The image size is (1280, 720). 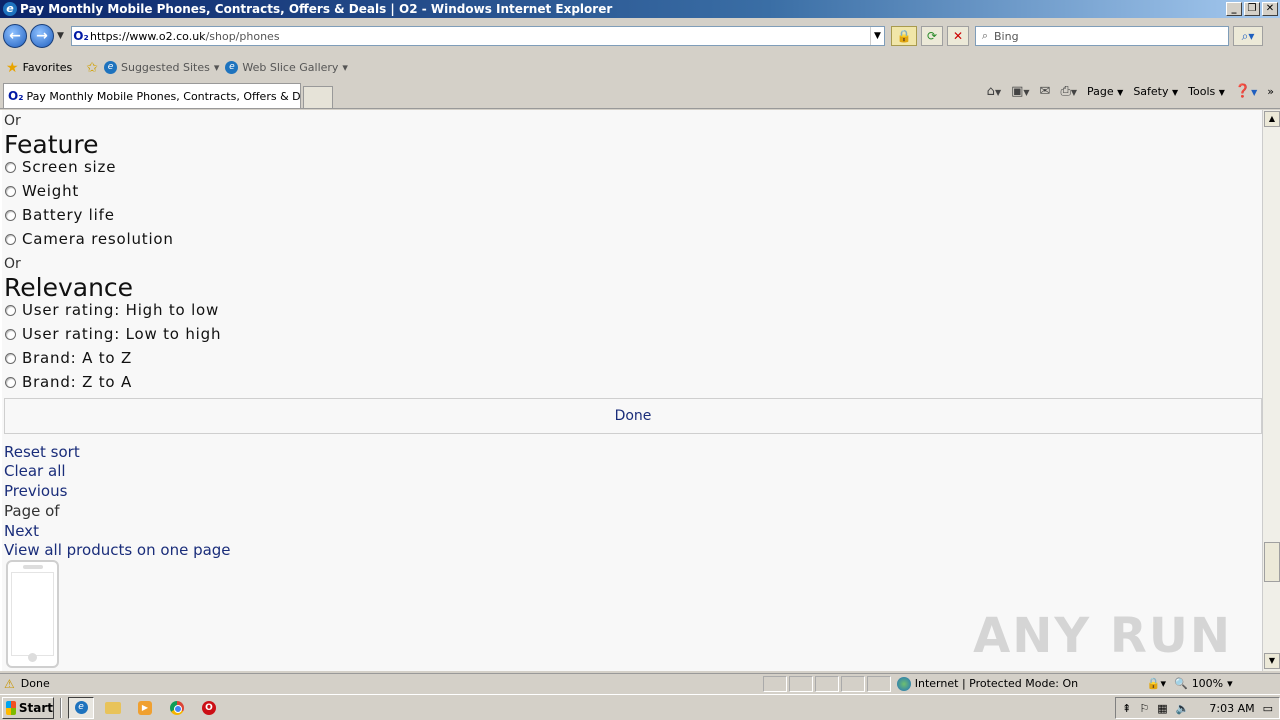 I want to click on search-placeholder: Bing, so click(x=1006, y=36).